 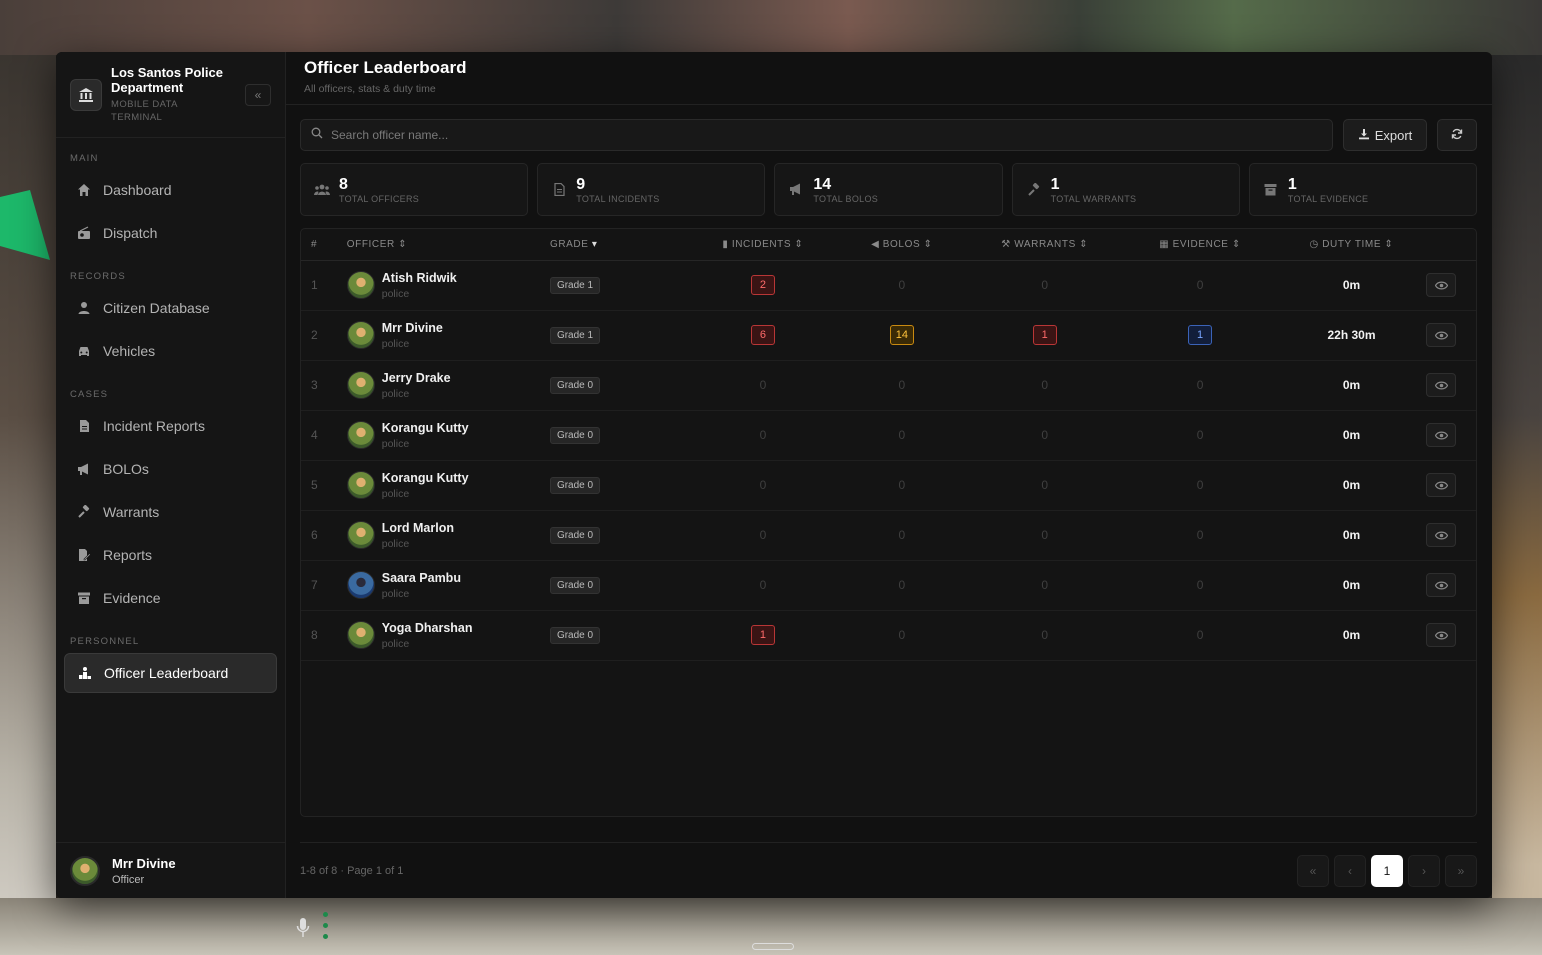 I want to click on megaphone-icon: ◀, so click(x=875, y=244).